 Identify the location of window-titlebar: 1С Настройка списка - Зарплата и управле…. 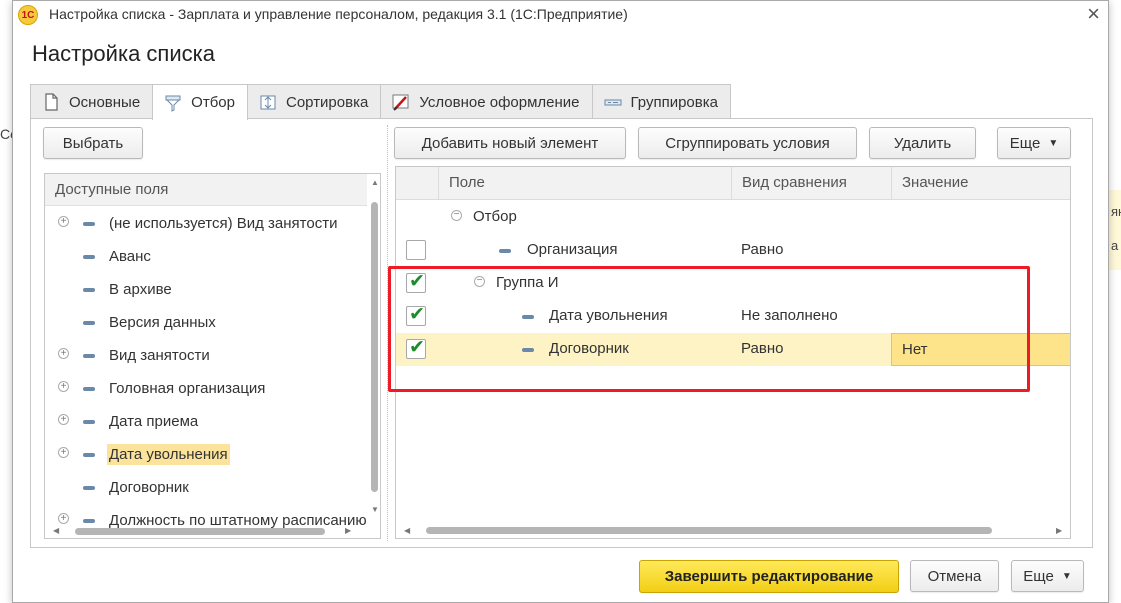
(560, 14).